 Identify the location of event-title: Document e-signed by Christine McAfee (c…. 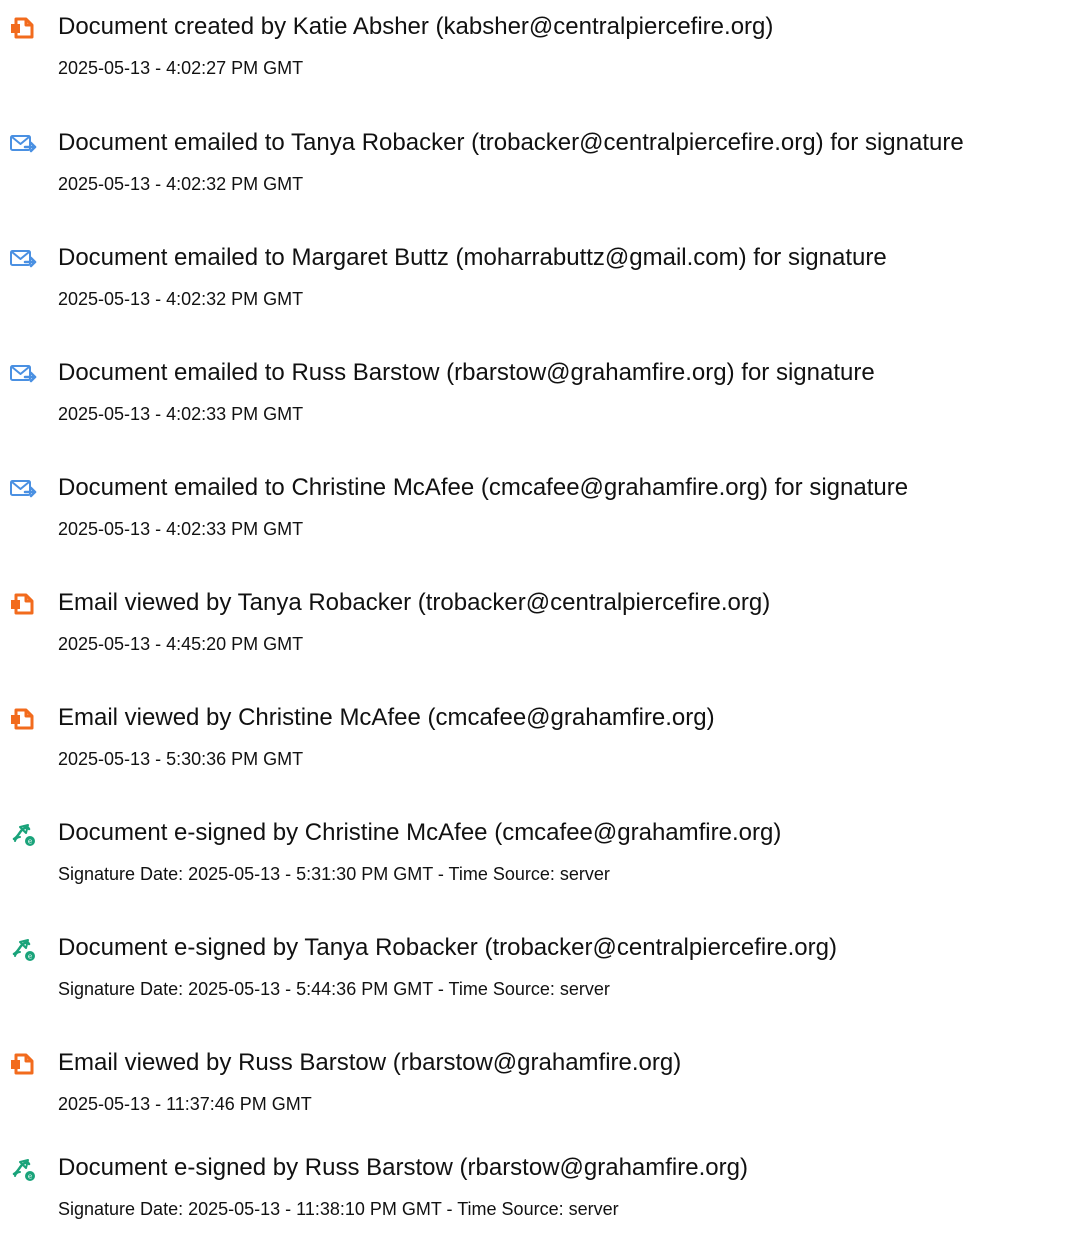
(420, 832).